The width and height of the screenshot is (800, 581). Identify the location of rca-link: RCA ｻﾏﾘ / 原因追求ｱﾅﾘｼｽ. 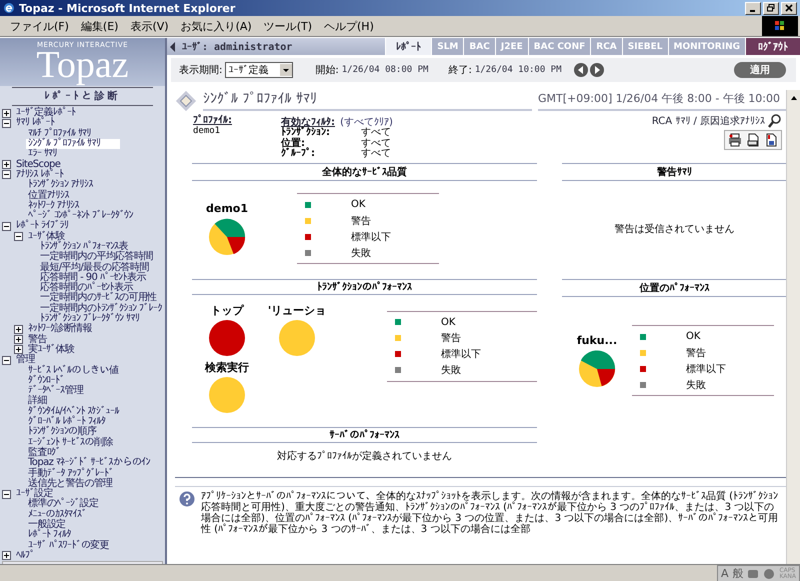
(708, 121).